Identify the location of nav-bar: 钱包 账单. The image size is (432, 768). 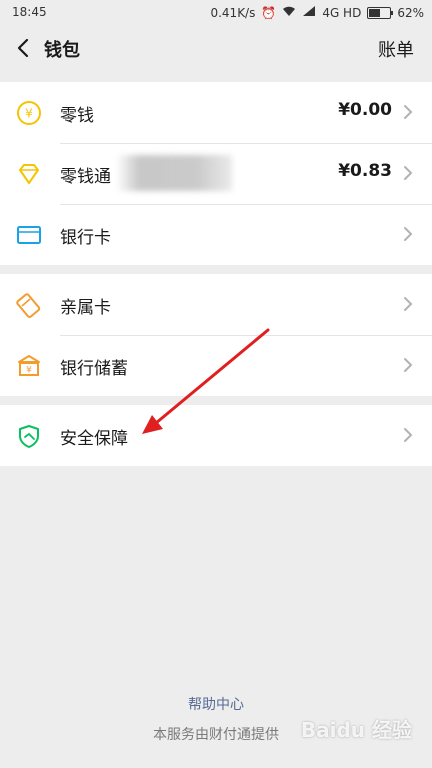
(216, 48).